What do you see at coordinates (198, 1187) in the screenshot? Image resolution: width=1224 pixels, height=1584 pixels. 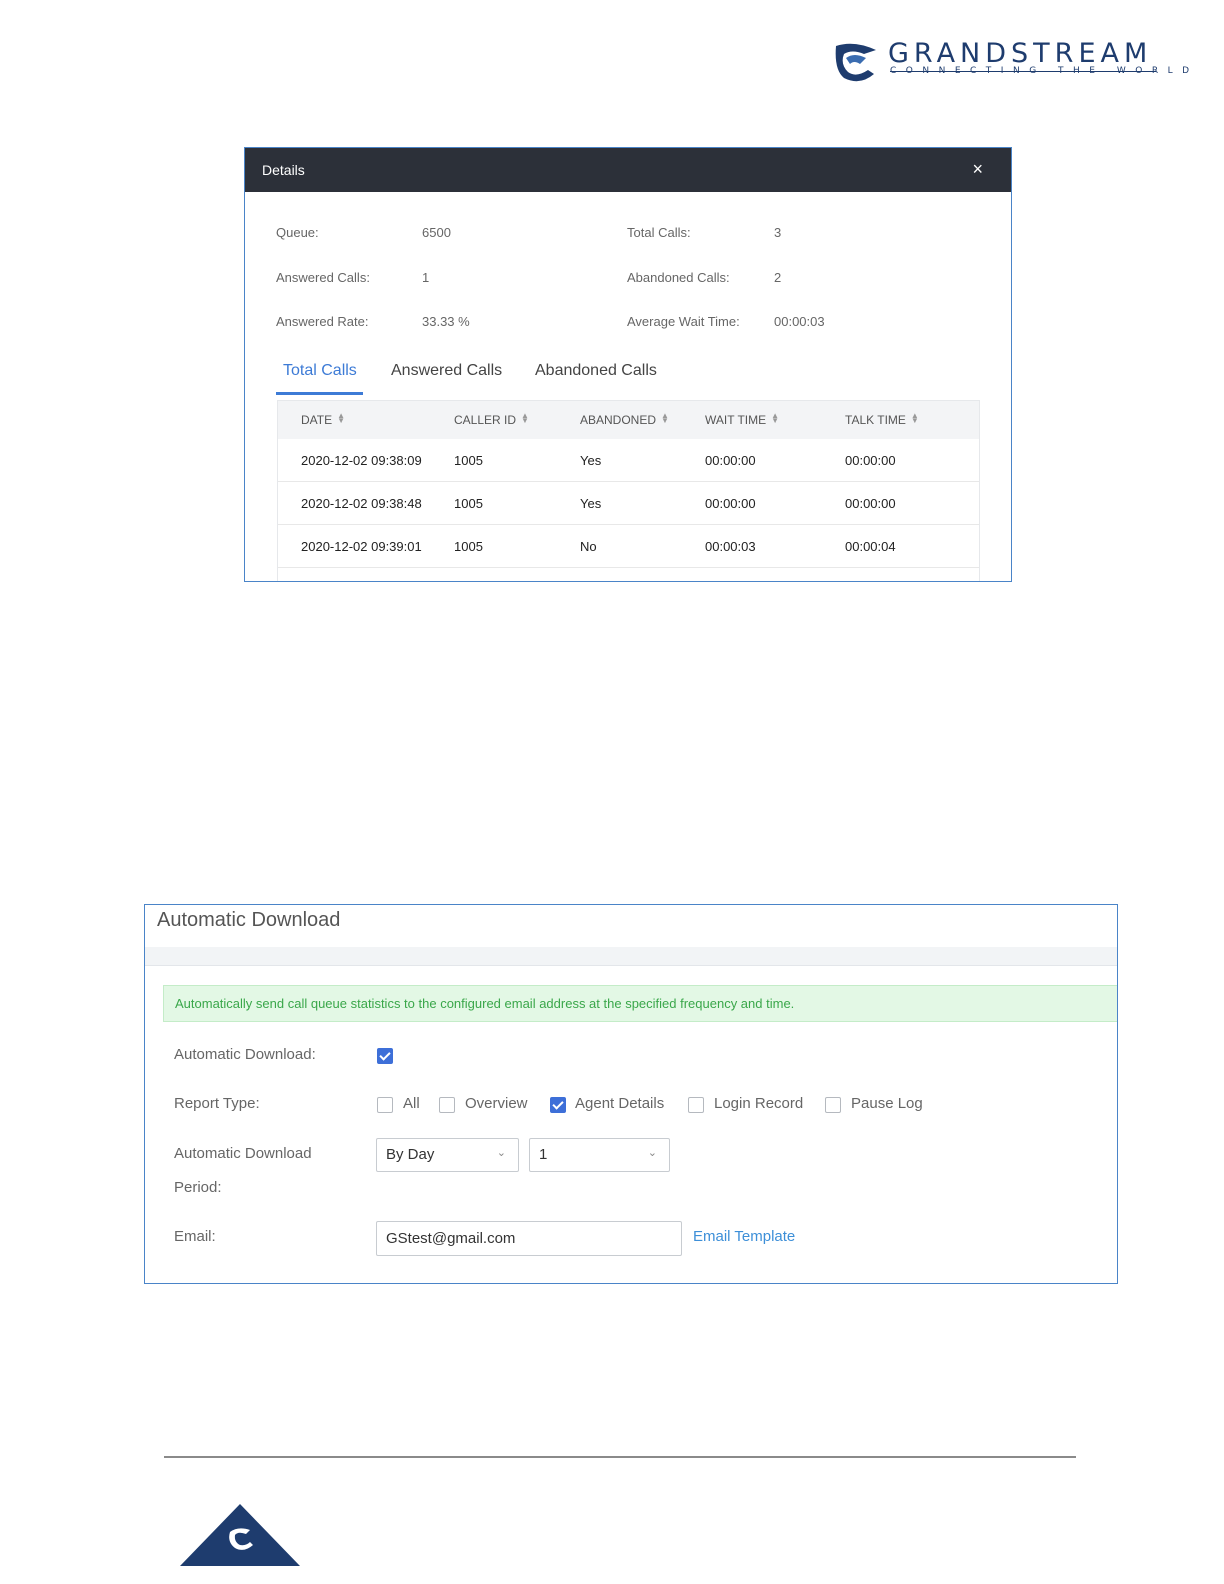 I see `period-label-line2: Period:` at bounding box center [198, 1187].